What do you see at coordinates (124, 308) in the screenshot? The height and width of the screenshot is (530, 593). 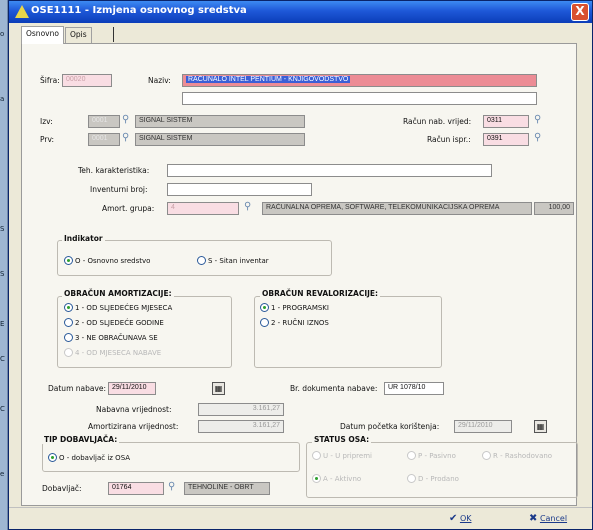 I see `radio-amort-1-label: 1 - OD SLJEDEĆEG MJESECA` at bounding box center [124, 308].